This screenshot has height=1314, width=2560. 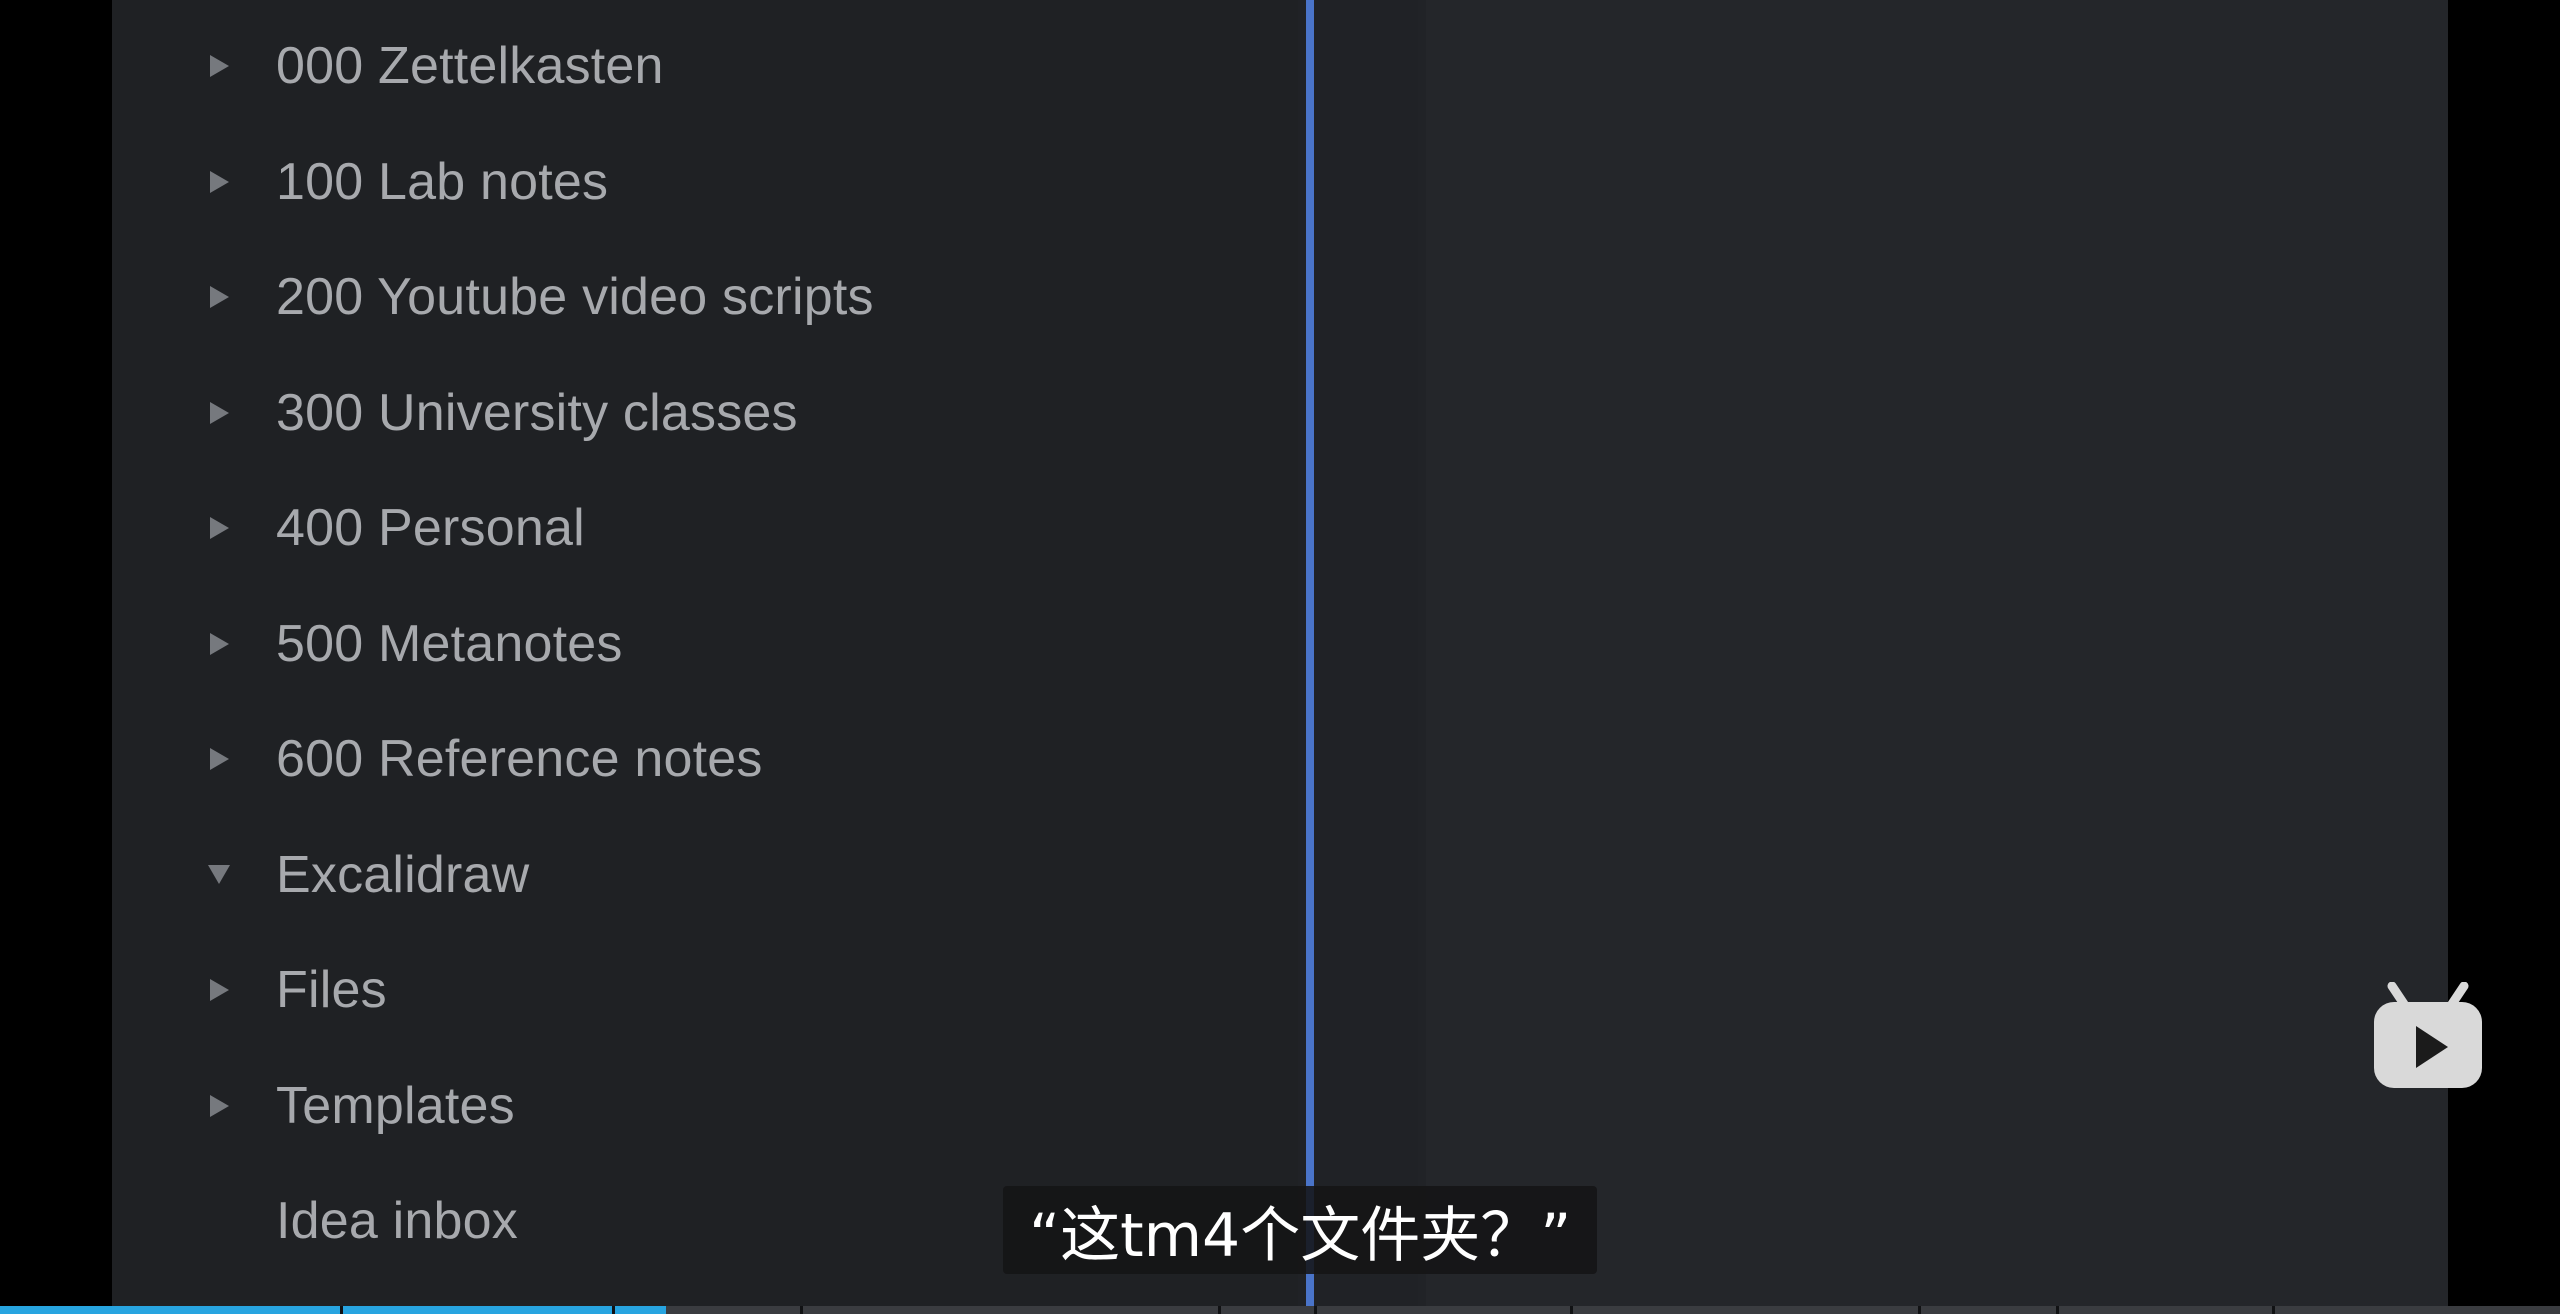 What do you see at coordinates (662, 1106) in the screenshot?
I see `folder-item: Templates` at bounding box center [662, 1106].